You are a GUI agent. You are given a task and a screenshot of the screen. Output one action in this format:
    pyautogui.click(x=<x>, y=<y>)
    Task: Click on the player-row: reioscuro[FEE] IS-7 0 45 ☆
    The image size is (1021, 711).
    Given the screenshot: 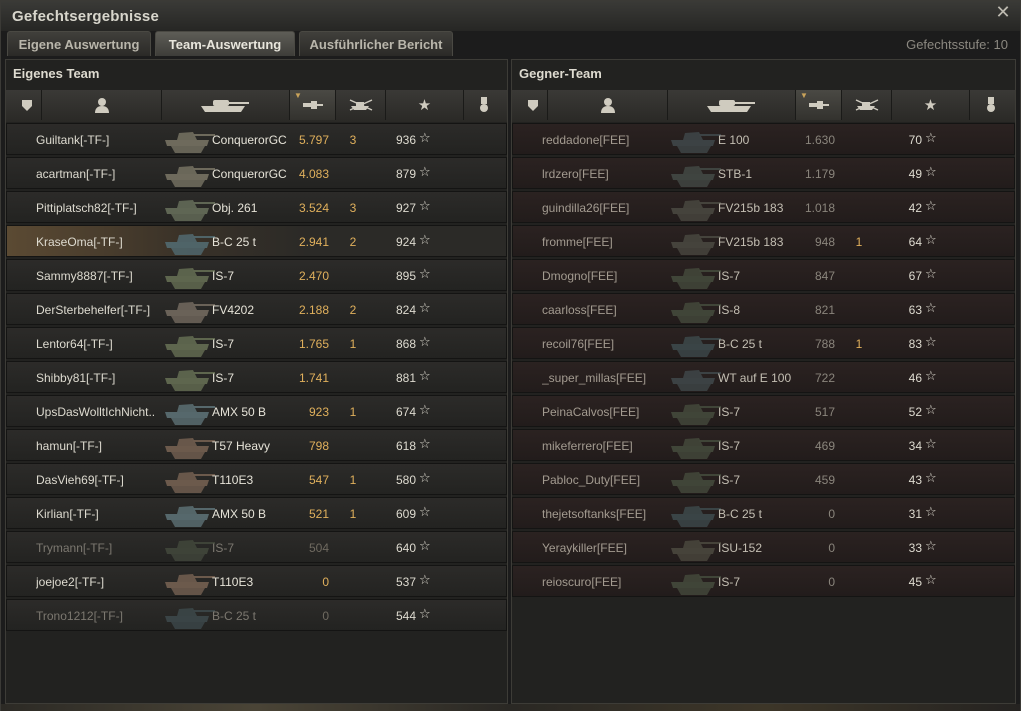 What is the action you would take?
    pyautogui.click(x=763, y=581)
    